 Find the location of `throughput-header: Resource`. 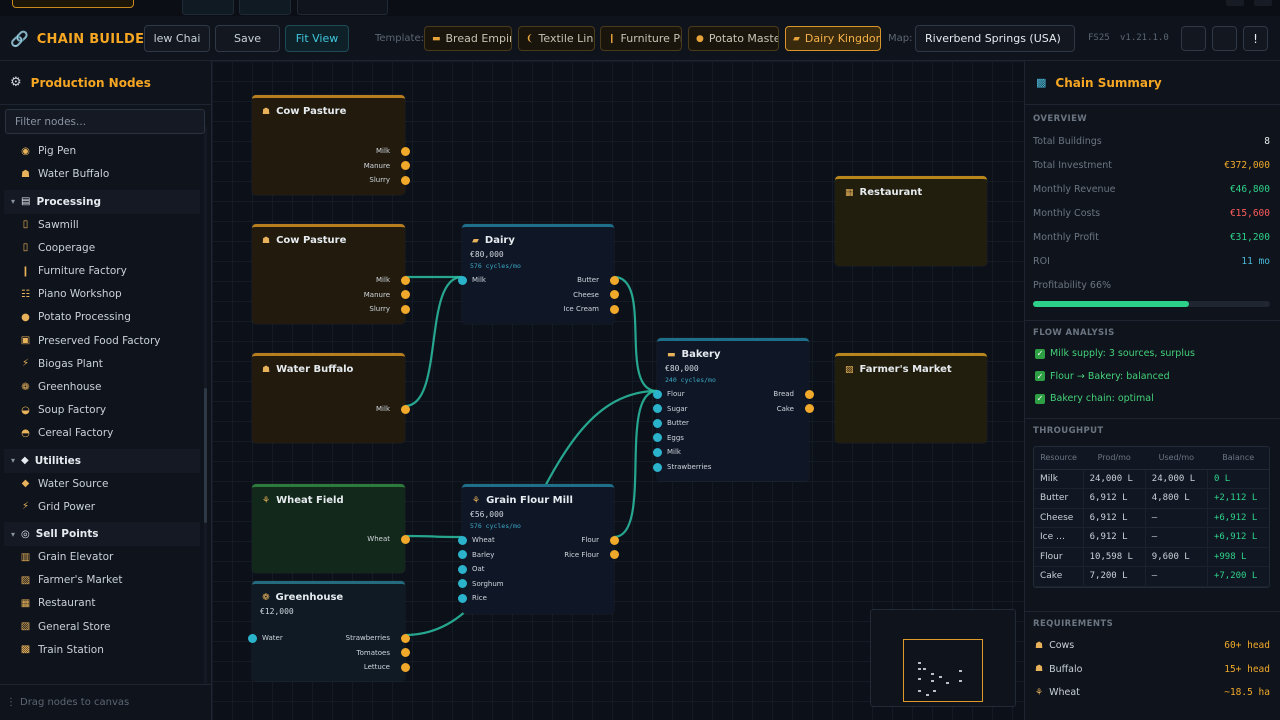

throughput-header: Resource is located at coordinates (1059, 458).